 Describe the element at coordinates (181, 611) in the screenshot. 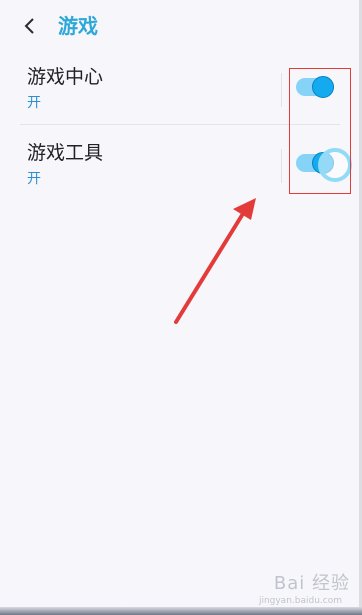

I see `screen-bottom-edge` at that location.